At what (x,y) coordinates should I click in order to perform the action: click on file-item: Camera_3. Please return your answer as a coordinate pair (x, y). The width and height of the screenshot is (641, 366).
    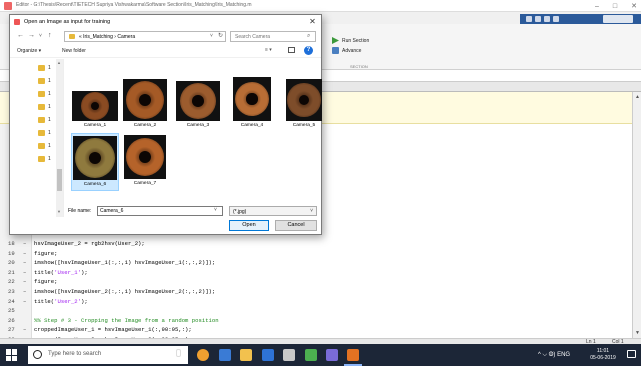
    Looking at the image, I should click on (198, 104).